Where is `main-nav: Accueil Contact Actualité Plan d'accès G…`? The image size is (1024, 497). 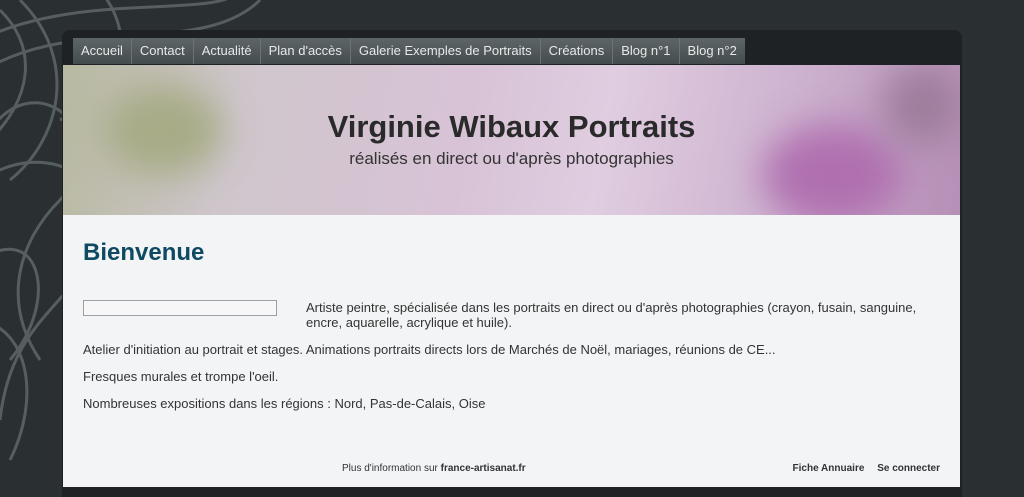
main-nav: Accueil Contact Actualité Plan d'accès G… is located at coordinates (409, 51).